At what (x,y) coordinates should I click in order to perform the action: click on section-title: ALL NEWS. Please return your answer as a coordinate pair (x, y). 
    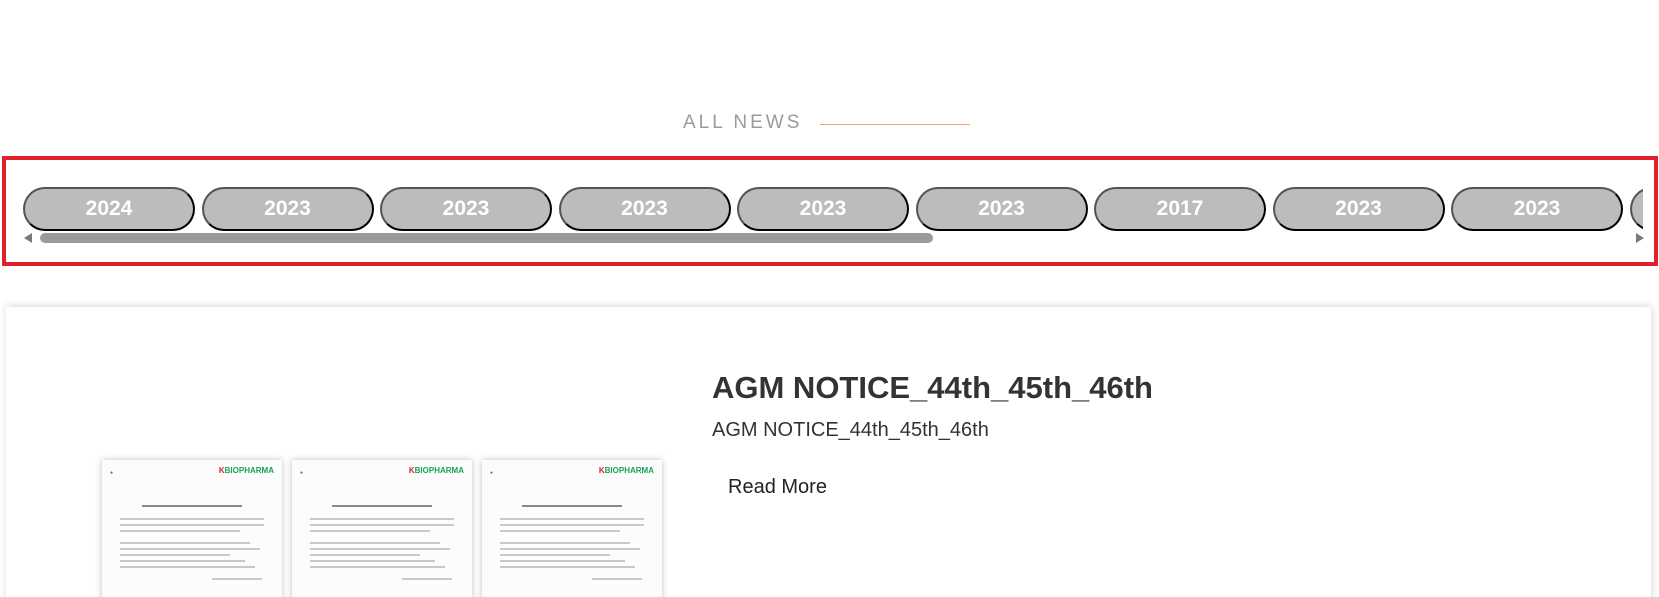
    Looking at the image, I should click on (743, 122).